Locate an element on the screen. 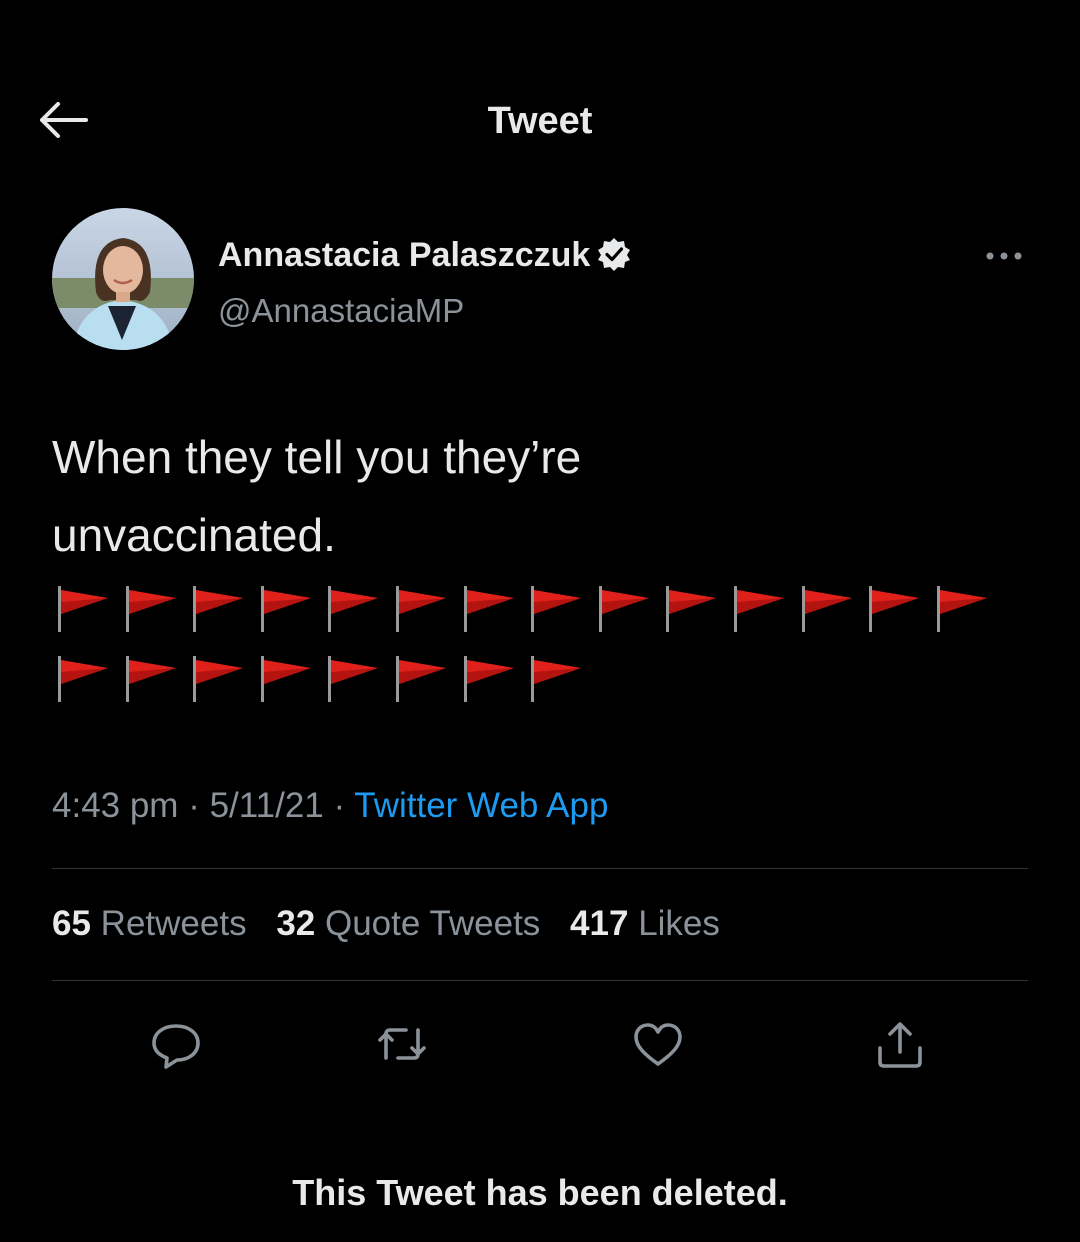  user-handle: @AnnastaciaMP is located at coordinates (341, 311).